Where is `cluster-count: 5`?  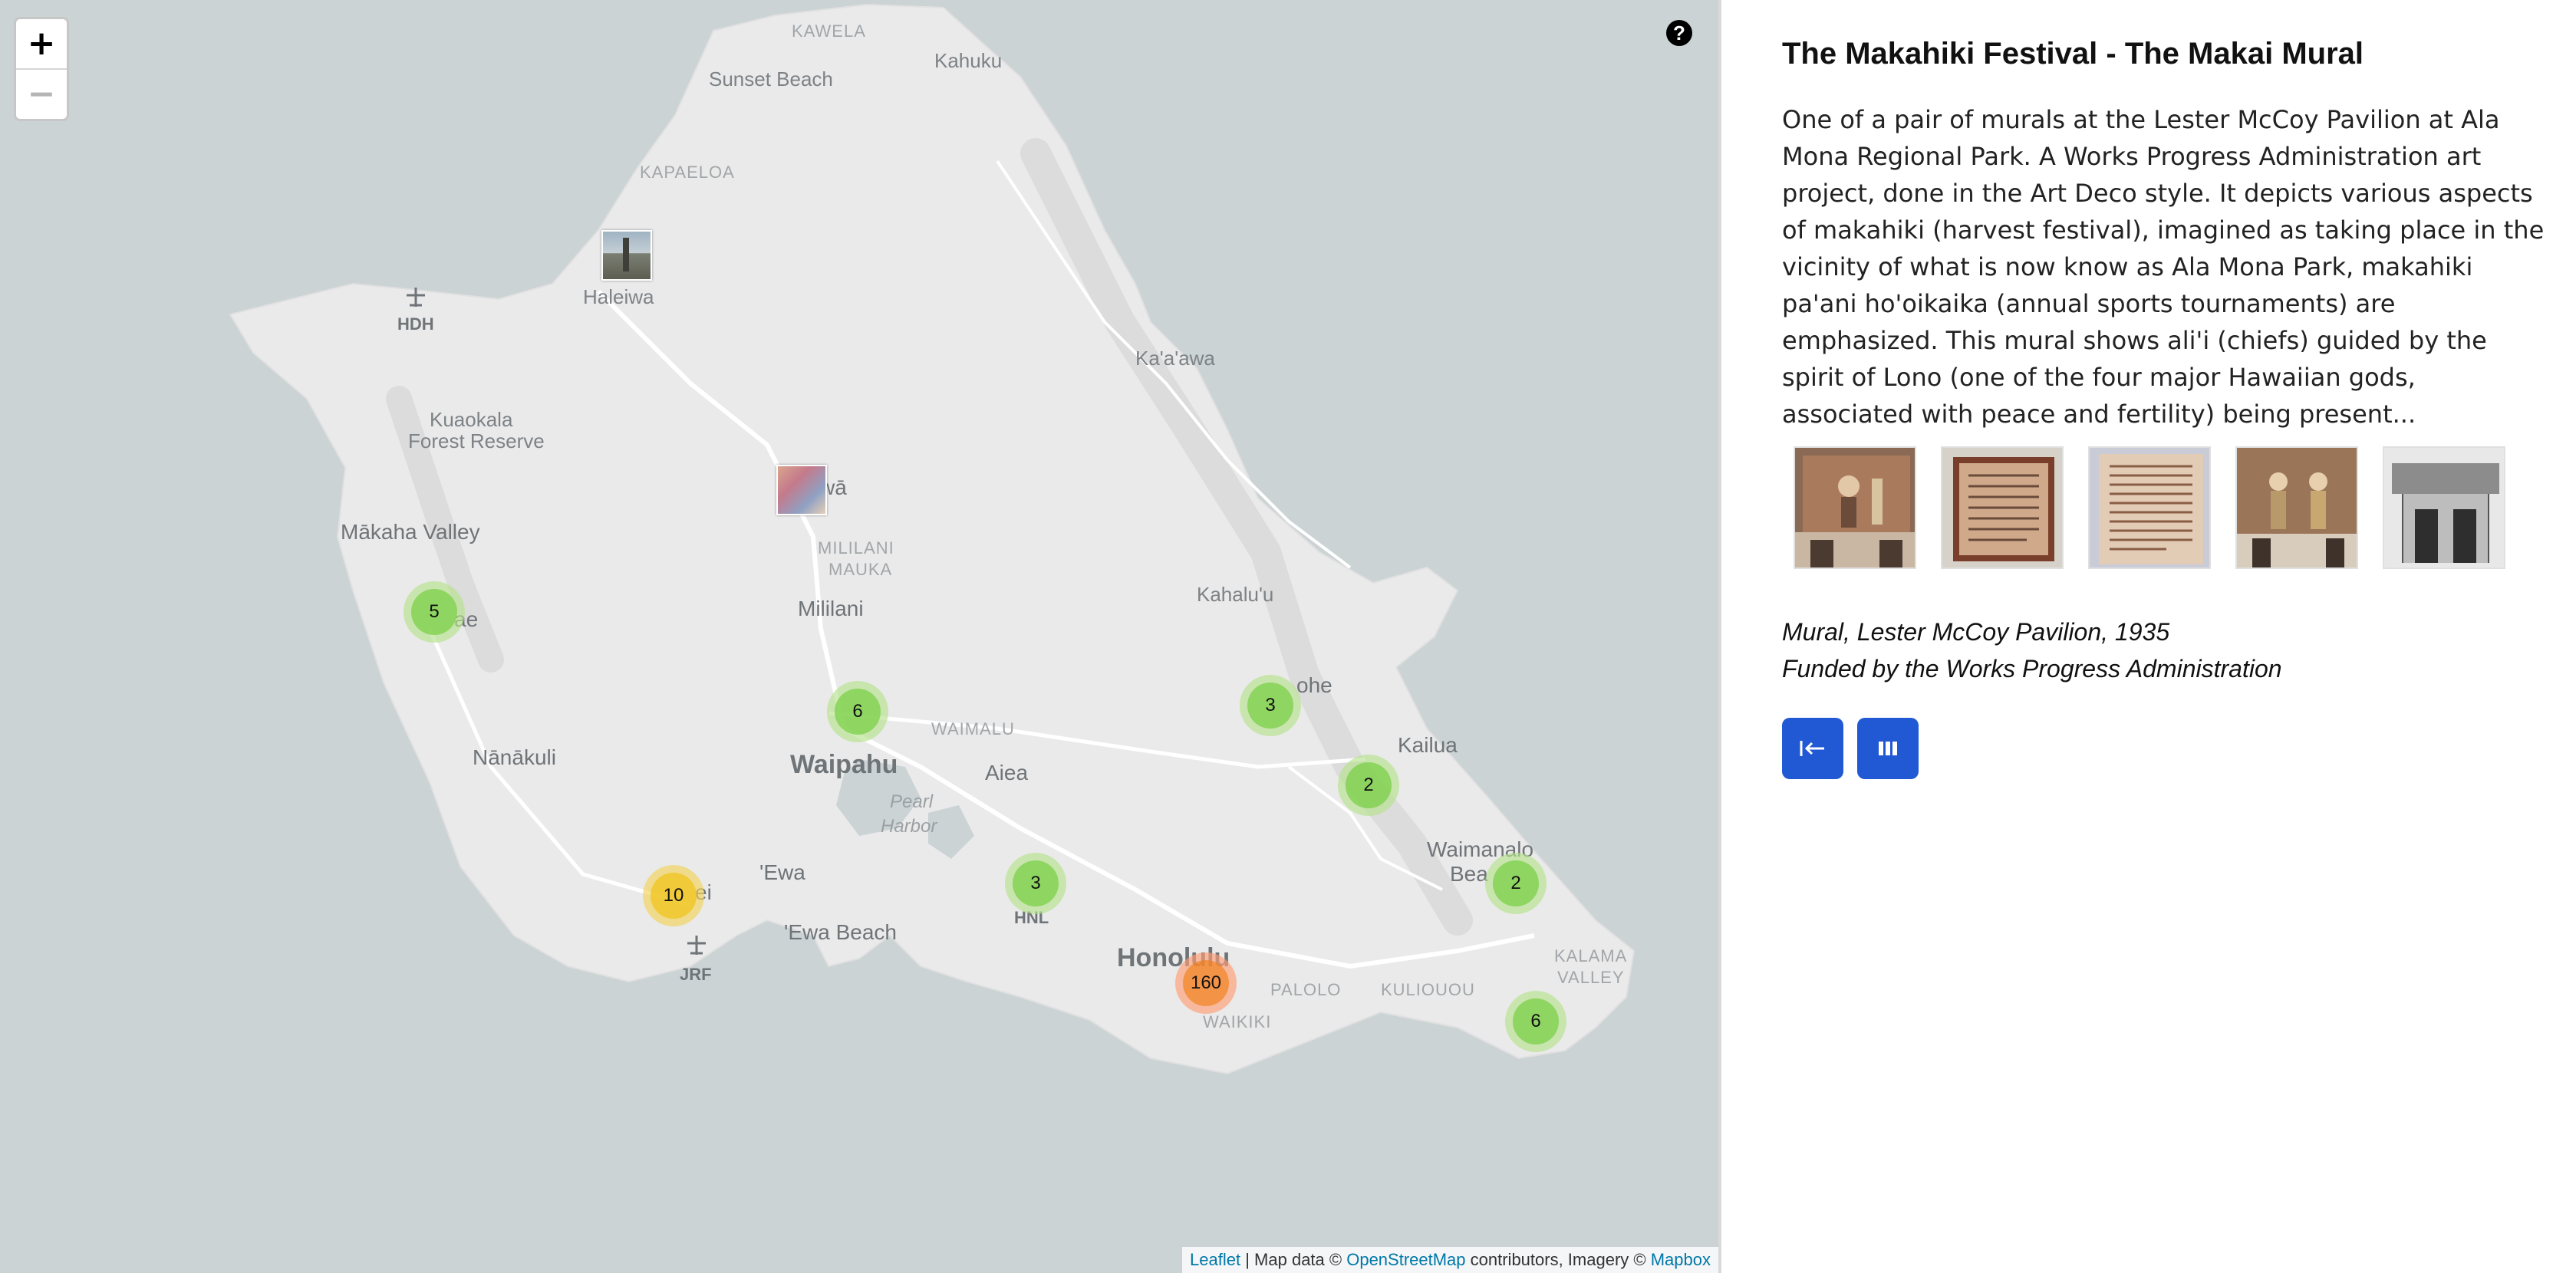
cluster-count: 5 is located at coordinates (434, 612).